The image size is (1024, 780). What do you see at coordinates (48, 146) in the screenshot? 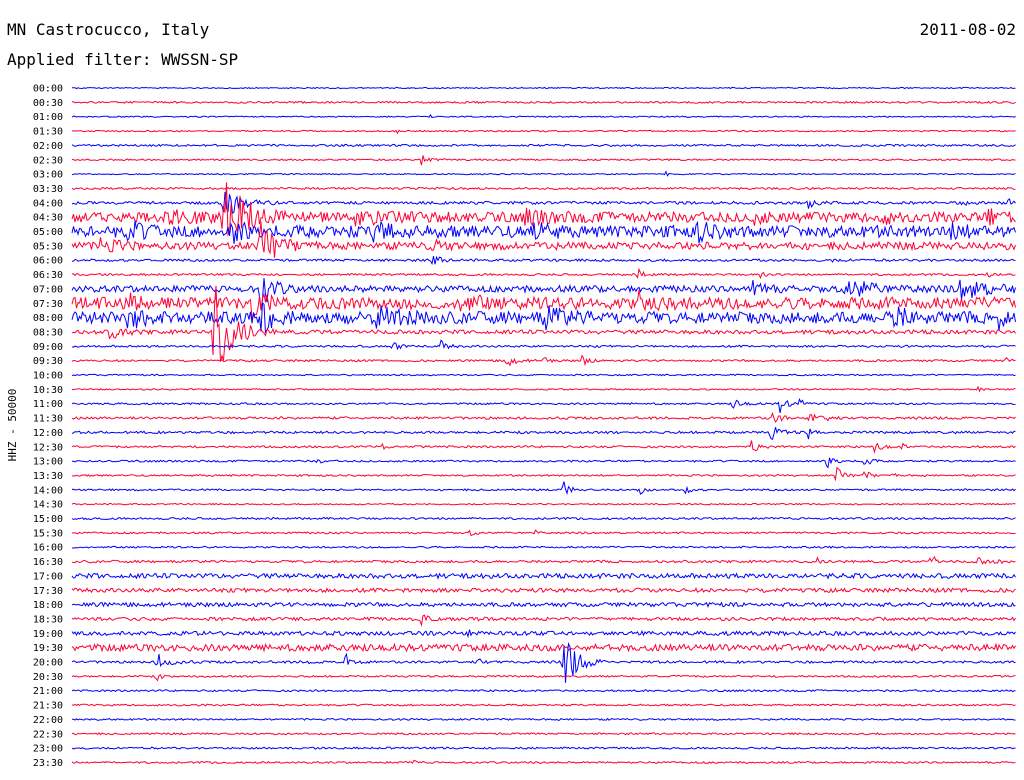
I see `time-label: 02:00` at bounding box center [48, 146].